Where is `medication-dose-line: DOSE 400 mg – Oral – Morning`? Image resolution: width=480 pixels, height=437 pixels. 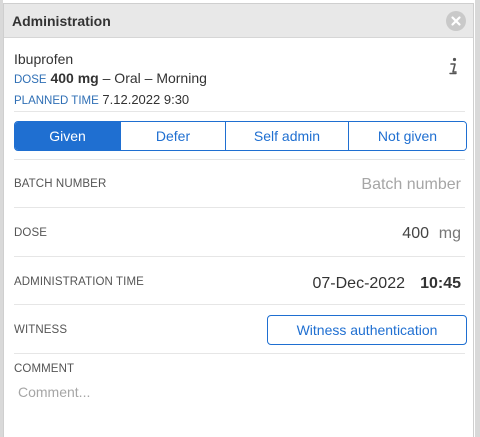 medication-dose-line: DOSE 400 mg – Oral – Morning is located at coordinates (110, 78).